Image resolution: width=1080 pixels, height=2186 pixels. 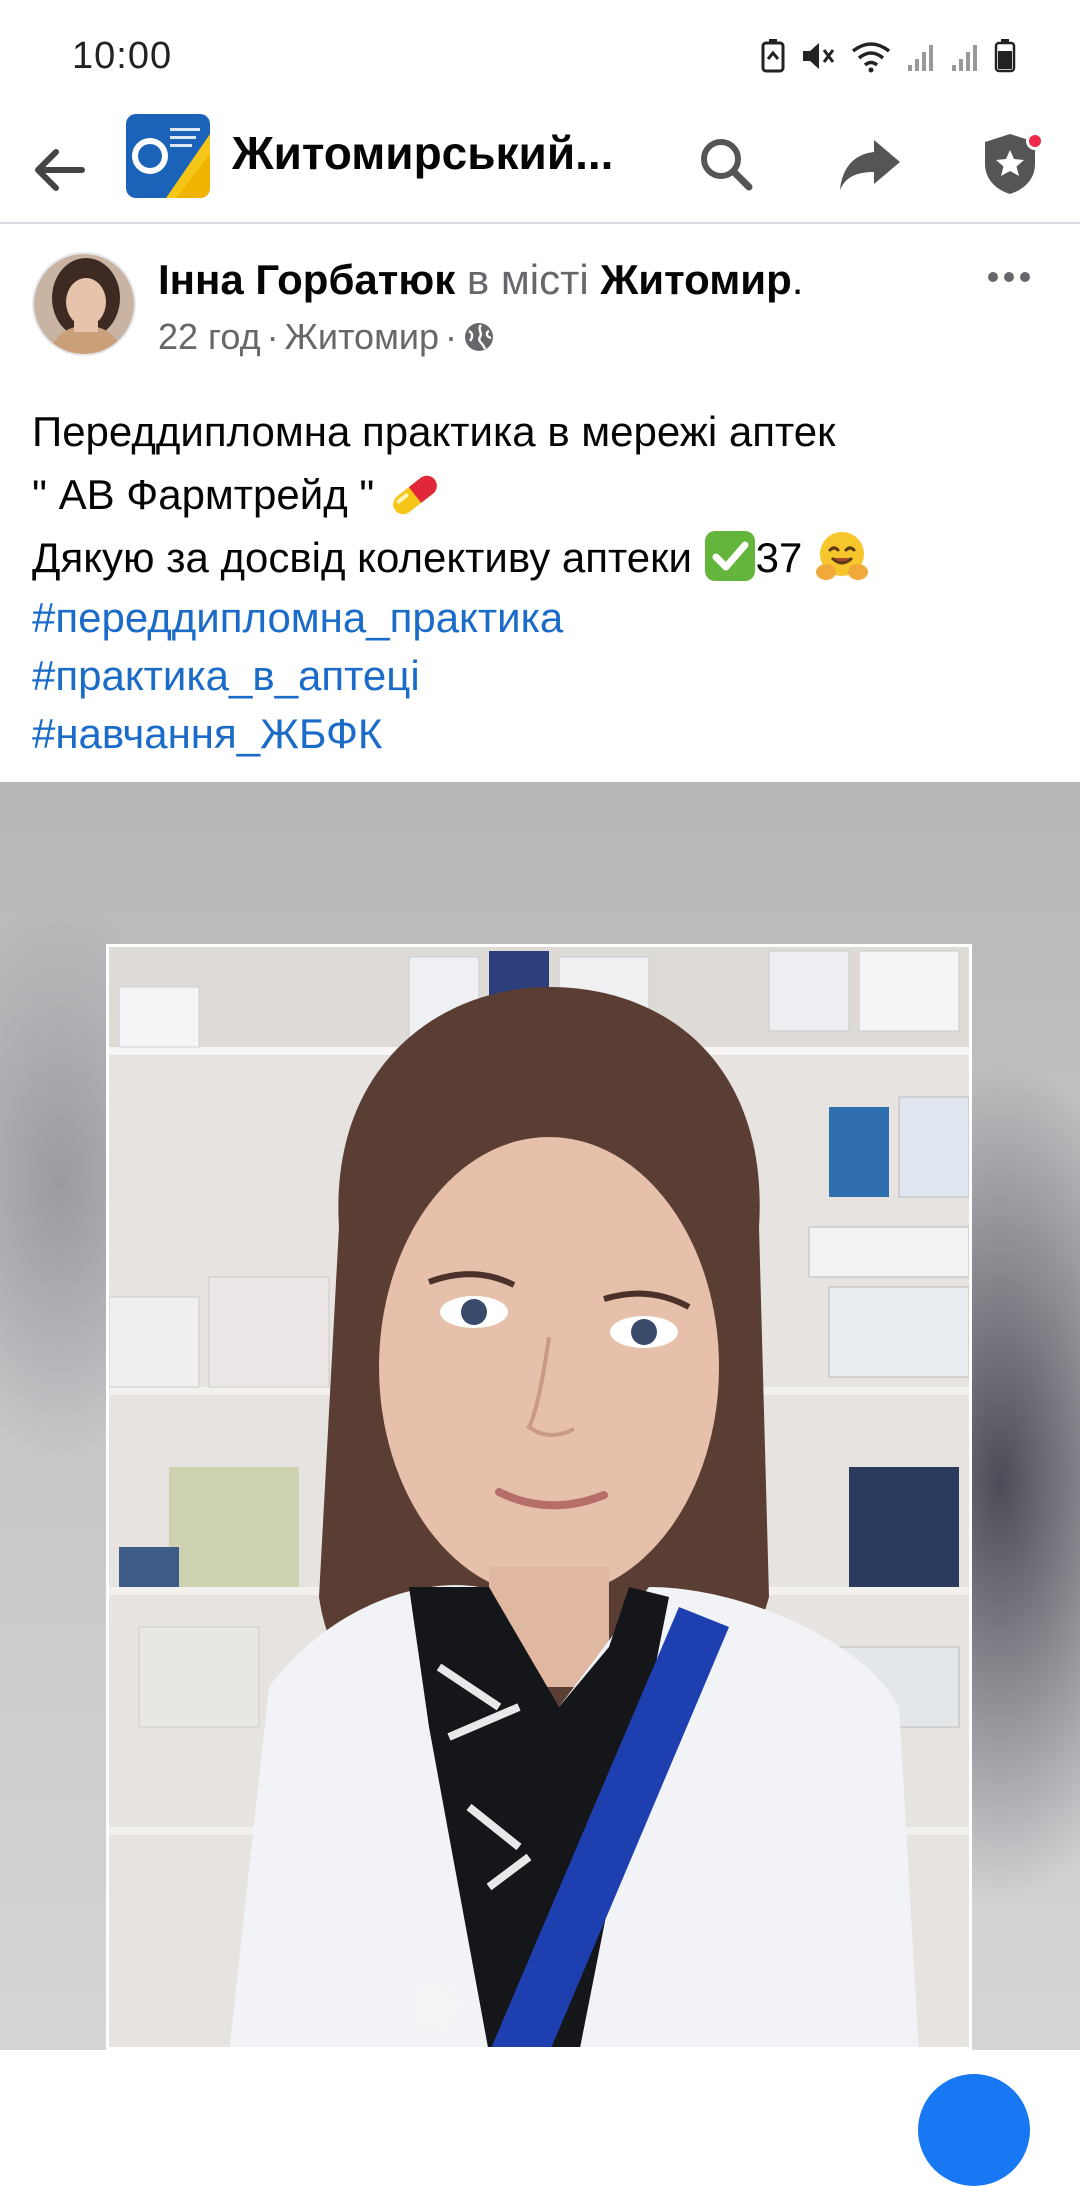 What do you see at coordinates (773, 56) in the screenshot?
I see `battery-saver-icon` at bounding box center [773, 56].